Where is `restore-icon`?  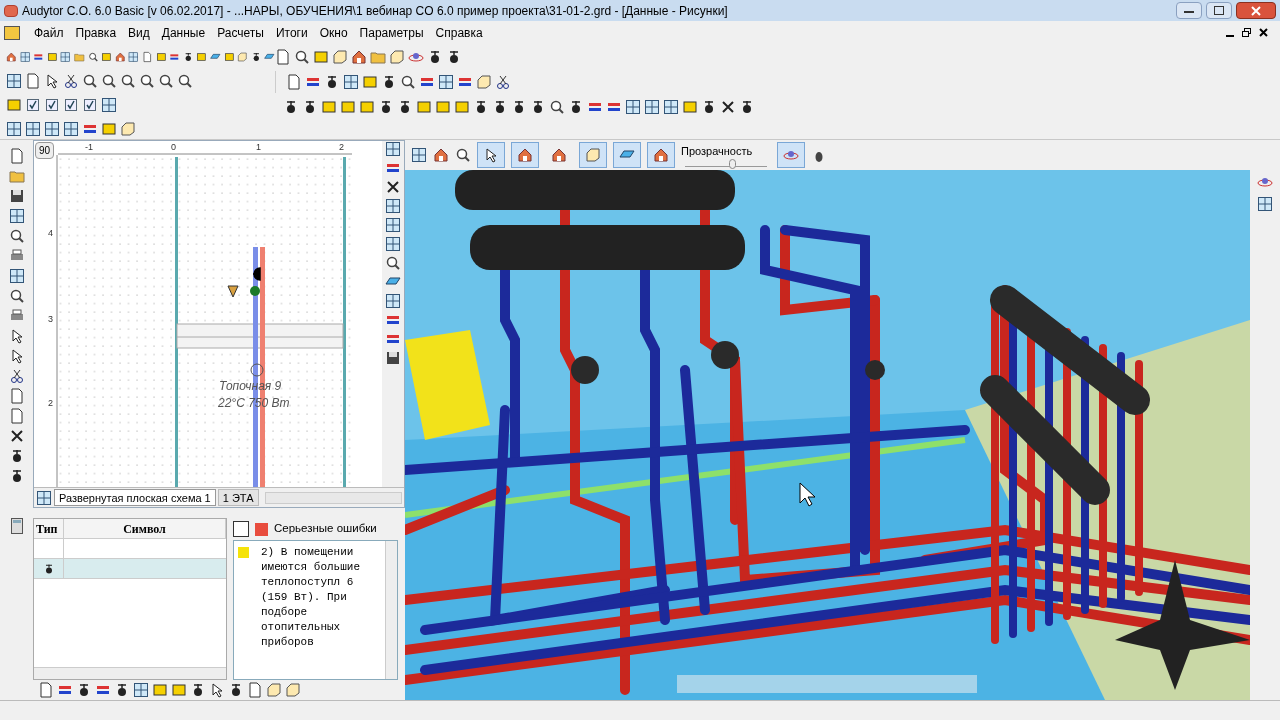 restore-icon is located at coordinates (1246, 32).